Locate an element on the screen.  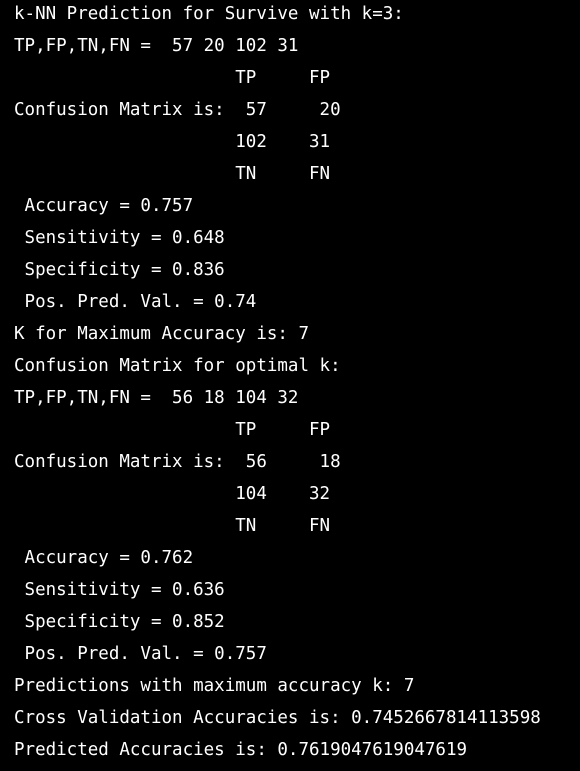
console-line-counts: TP,FP,TN,FN = 57 20 102 31 is located at coordinates (156, 46).